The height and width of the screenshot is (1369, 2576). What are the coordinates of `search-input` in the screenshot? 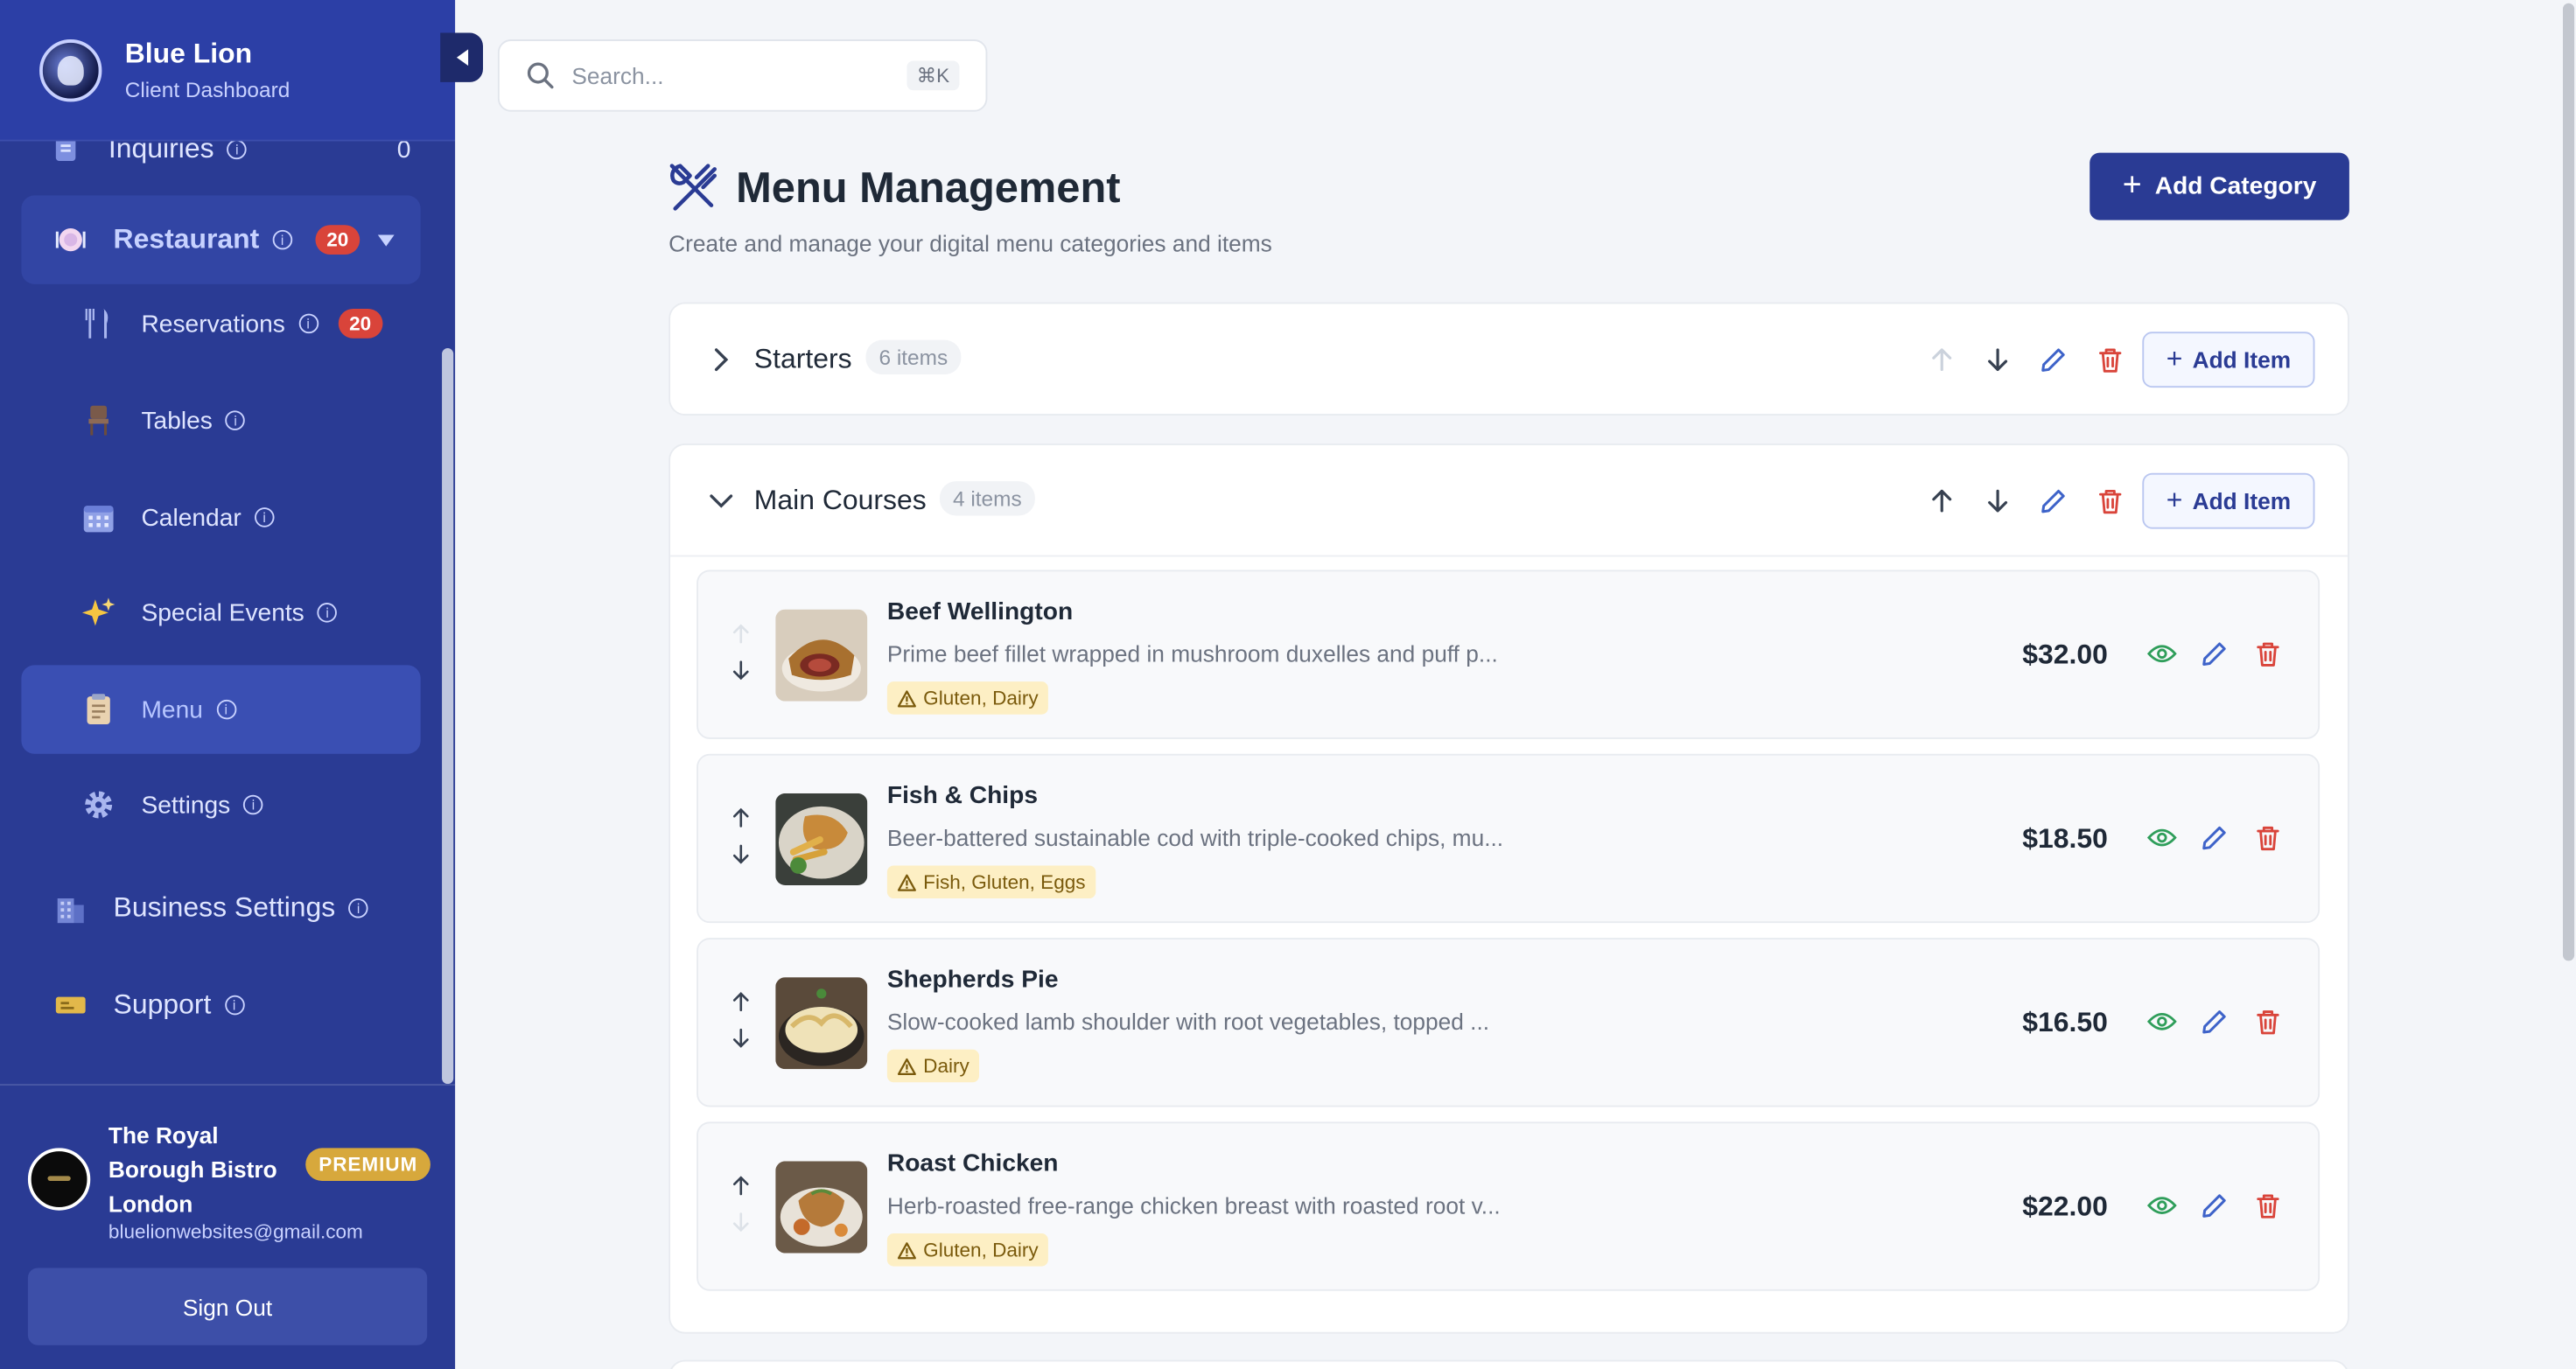 It's located at (728, 75).